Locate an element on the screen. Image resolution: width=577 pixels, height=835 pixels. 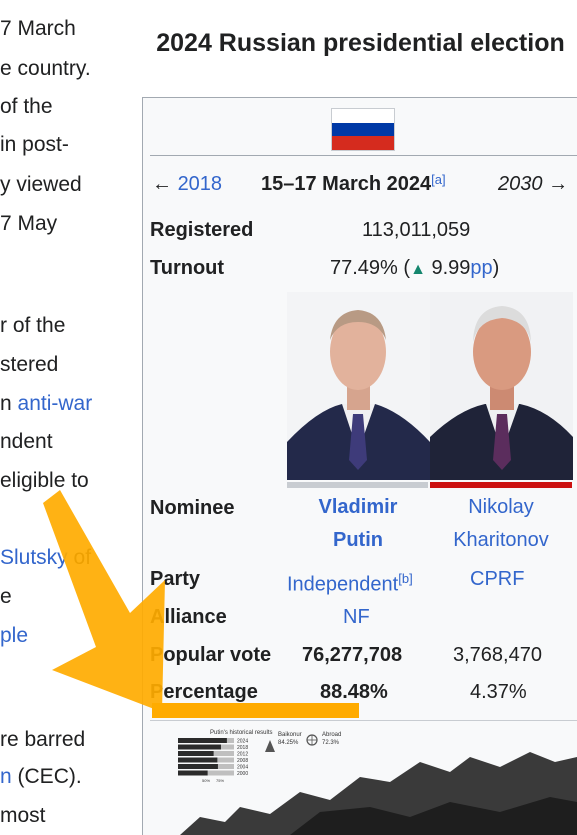
article-link: anti-war is located at coordinates (55, 403).